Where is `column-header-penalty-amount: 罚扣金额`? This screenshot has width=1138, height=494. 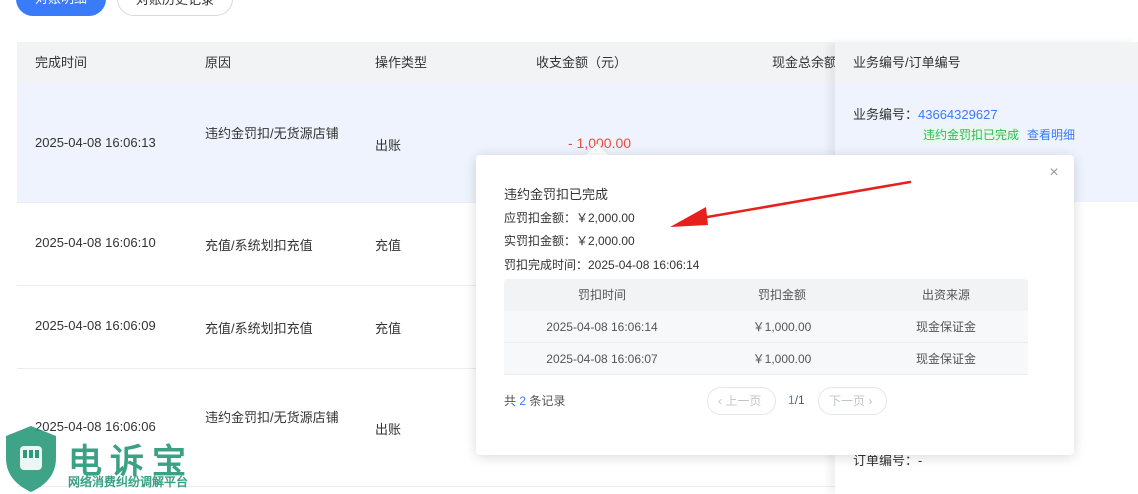 column-header-penalty-amount: 罚扣金额 is located at coordinates (781, 295).